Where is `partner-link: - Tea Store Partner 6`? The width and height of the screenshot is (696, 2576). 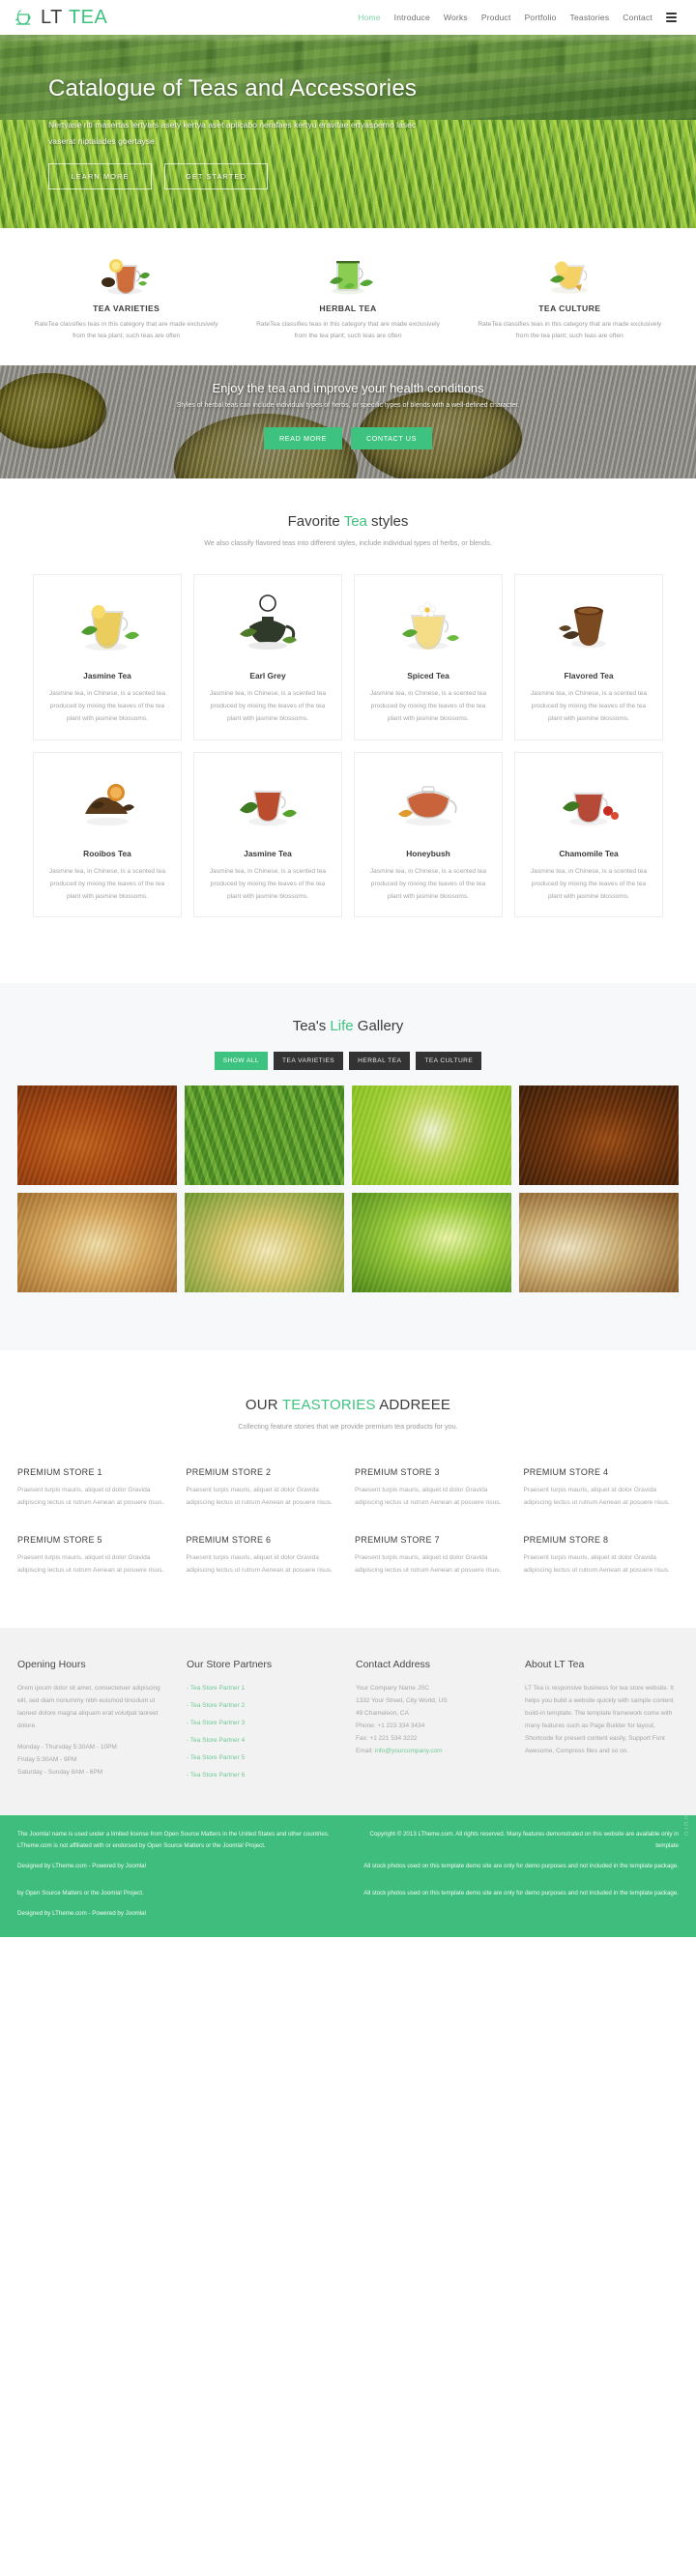 partner-link: - Tea Store Partner 6 is located at coordinates (216, 1775).